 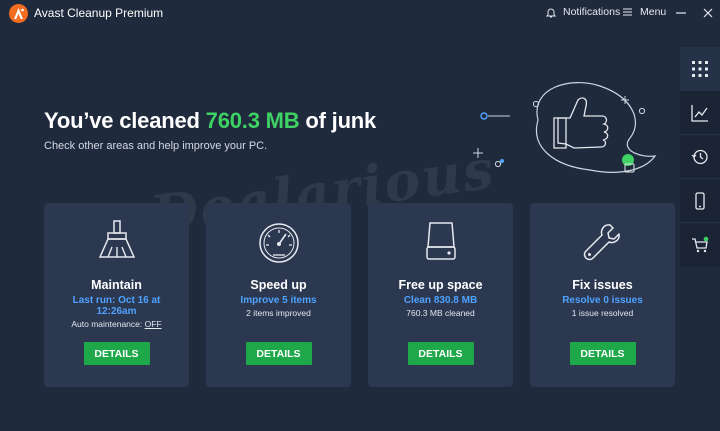 What do you see at coordinates (440, 285) in the screenshot?
I see `card-title: Free up space` at bounding box center [440, 285].